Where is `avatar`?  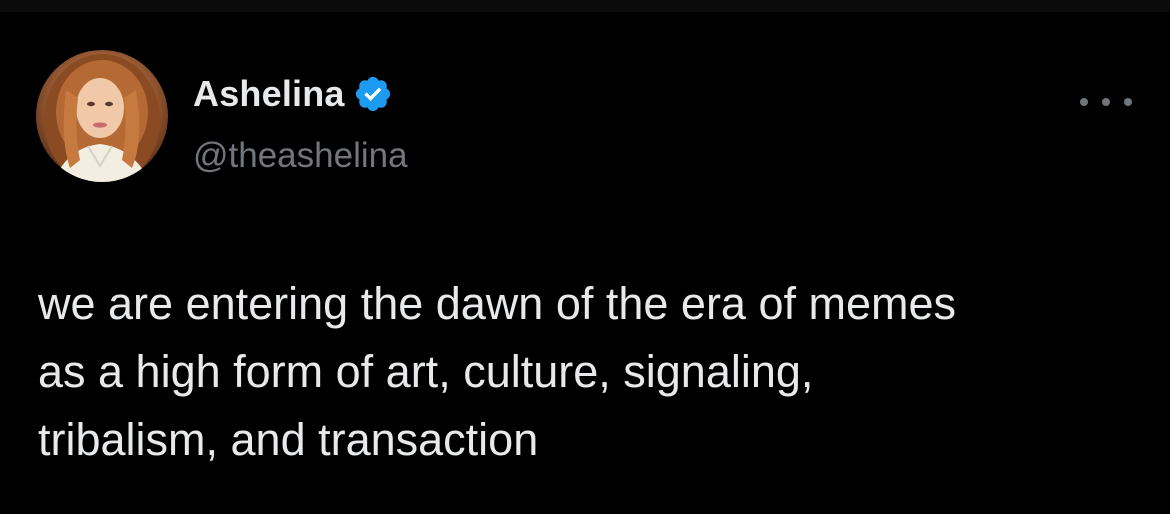 avatar is located at coordinates (102, 116).